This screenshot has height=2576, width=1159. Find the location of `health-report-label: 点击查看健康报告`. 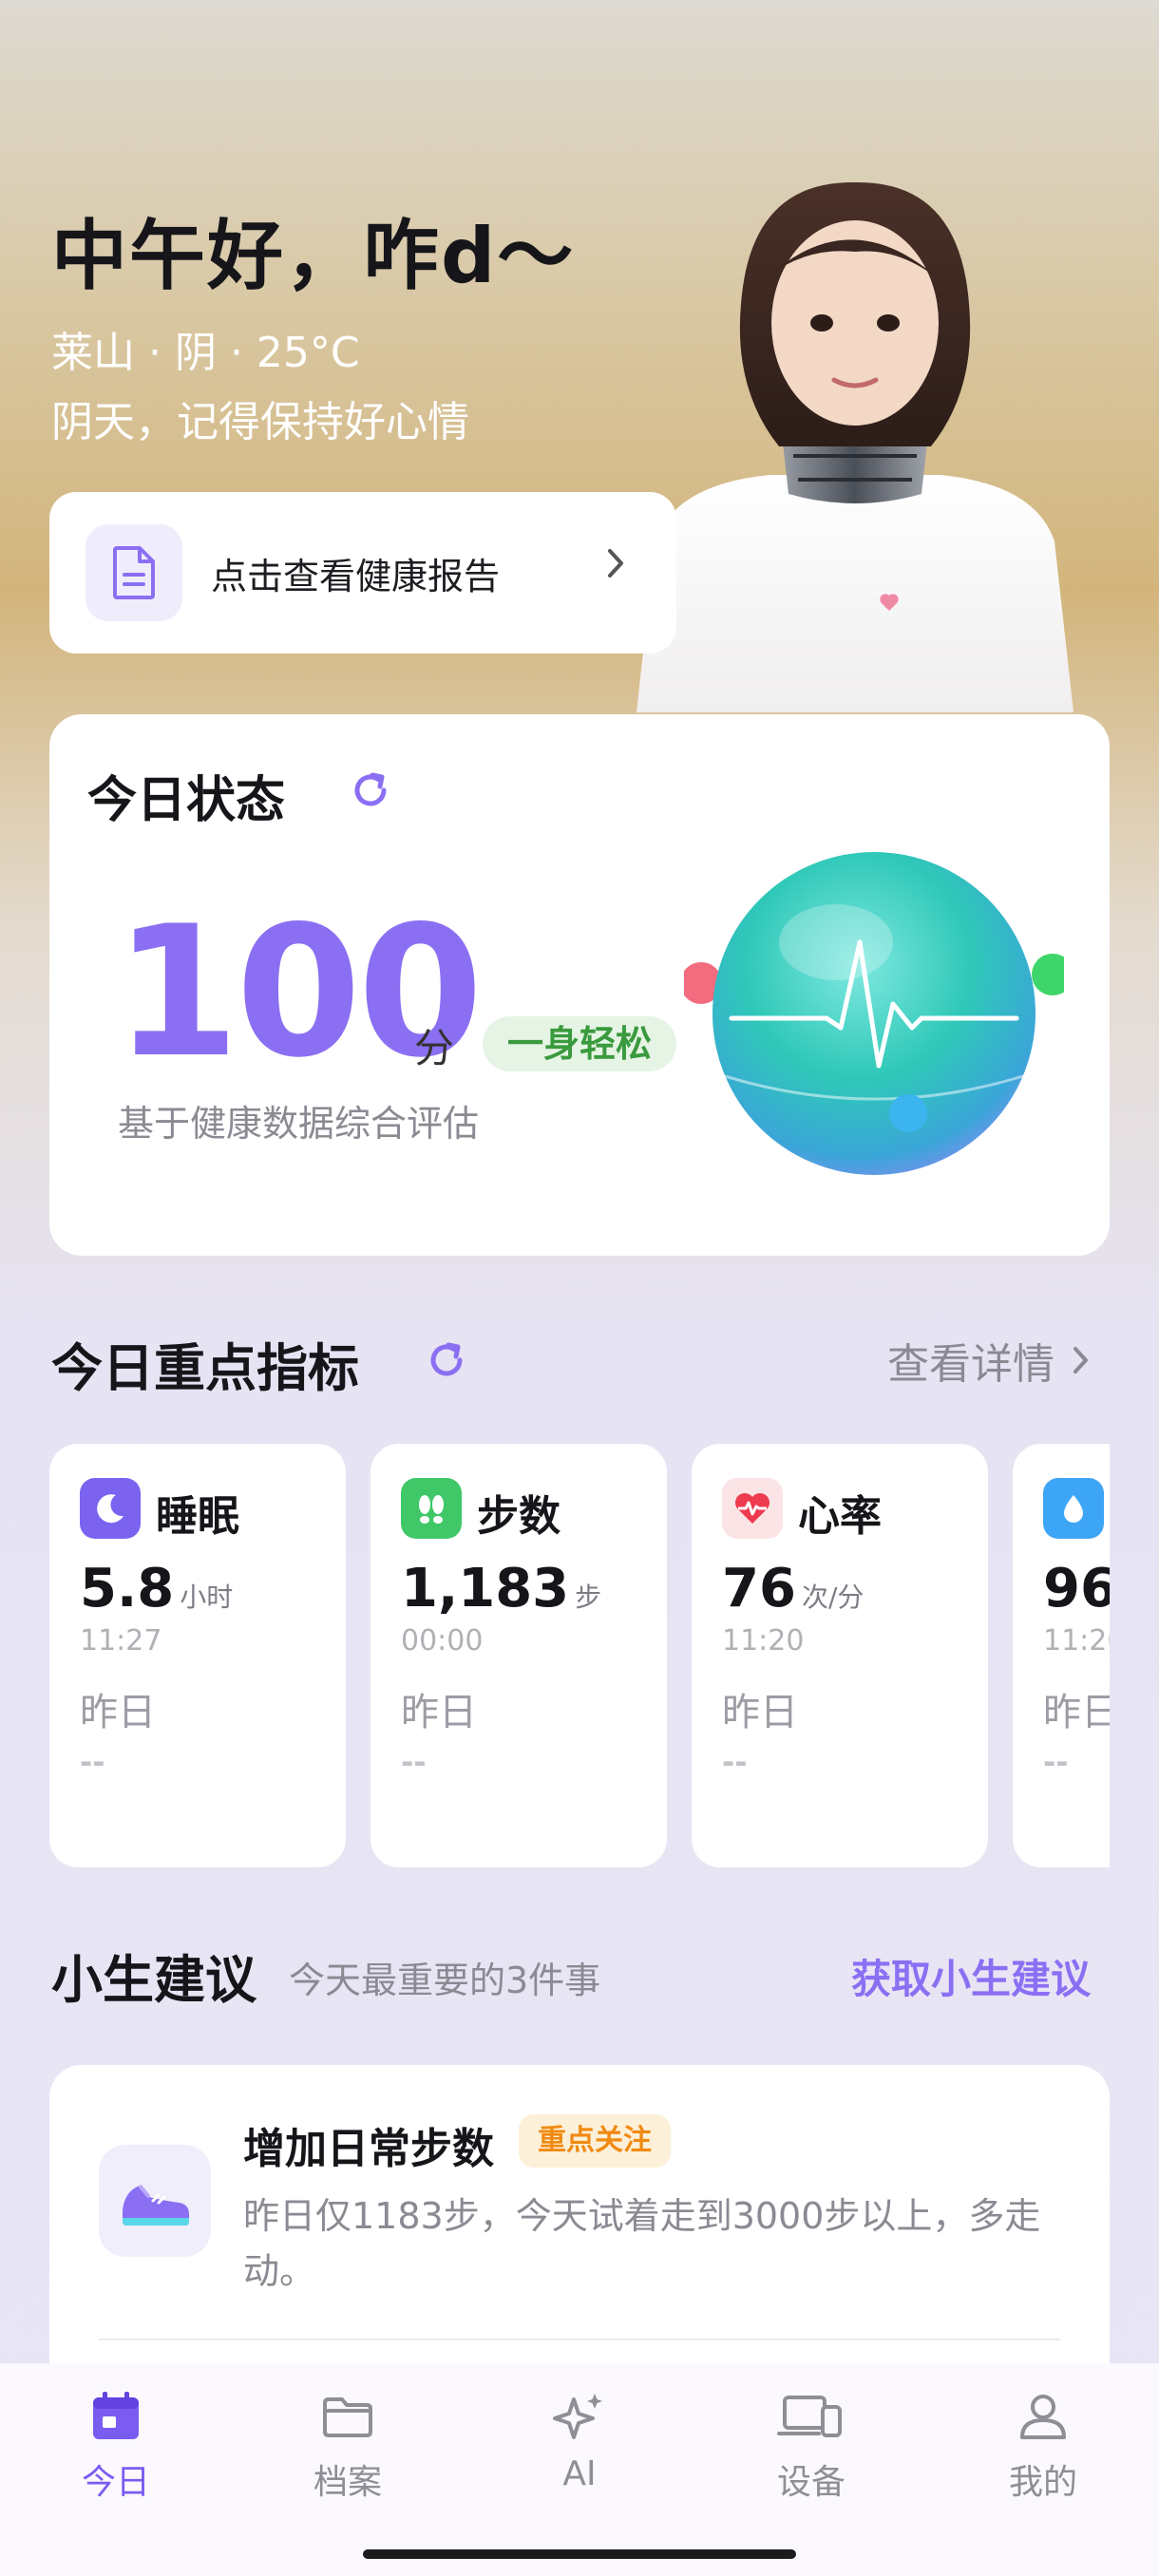

health-report-label: 点击查看健康报告 is located at coordinates (356, 576).